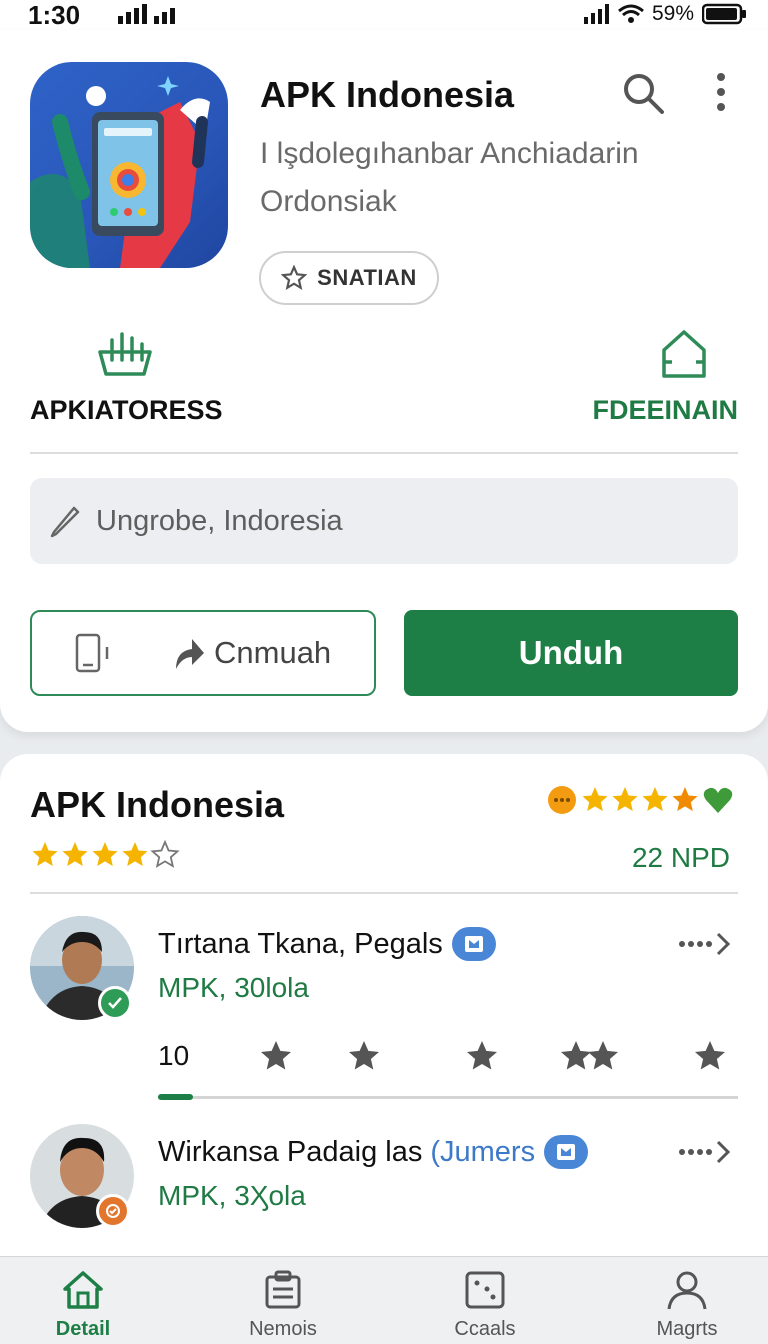  I want to click on follow-chip: SNATIAN, so click(349, 278).